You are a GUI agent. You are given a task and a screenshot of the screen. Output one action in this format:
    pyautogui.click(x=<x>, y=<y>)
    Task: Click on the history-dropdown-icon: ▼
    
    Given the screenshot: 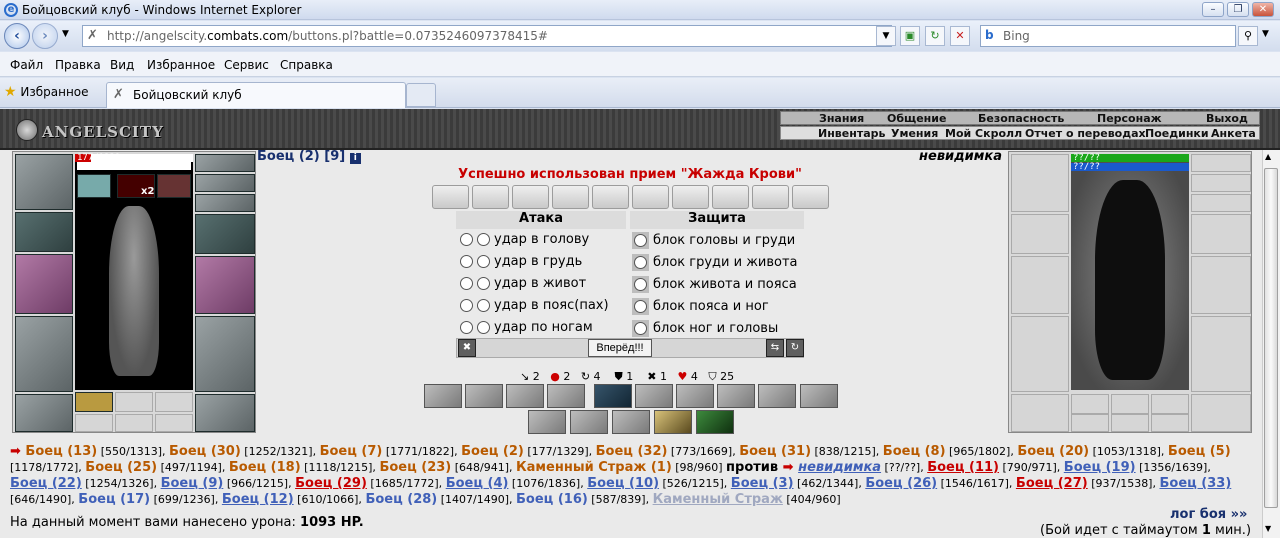 What is the action you would take?
    pyautogui.click(x=65, y=34)
    